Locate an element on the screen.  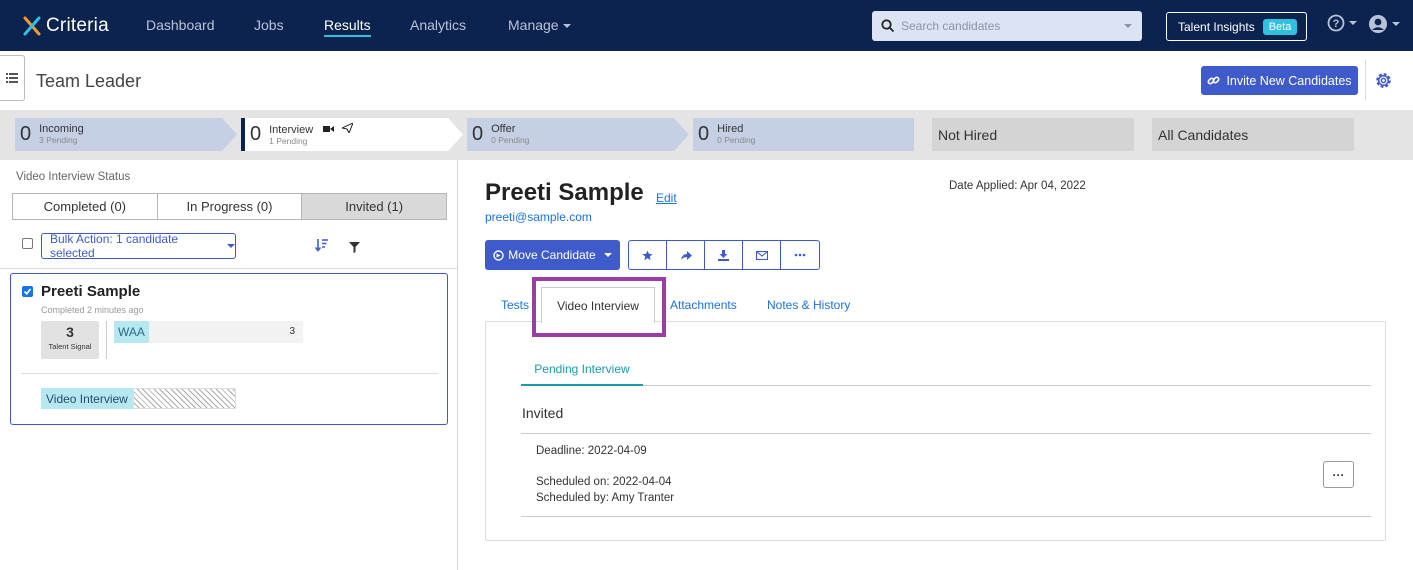
stage-label-text: Interview is located at coordinates (291, 129).